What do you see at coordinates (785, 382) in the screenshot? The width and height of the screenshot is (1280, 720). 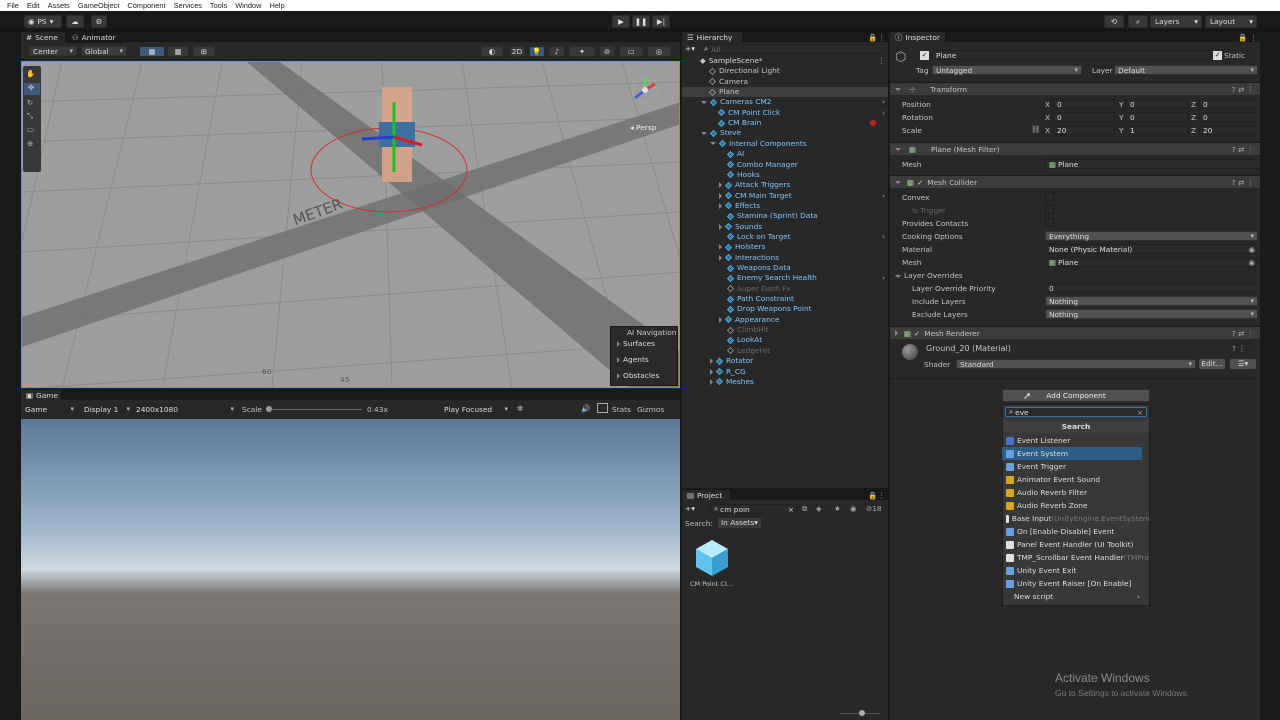 I see `hierarchy-row: Meshes` at bounding box center [785, 382].